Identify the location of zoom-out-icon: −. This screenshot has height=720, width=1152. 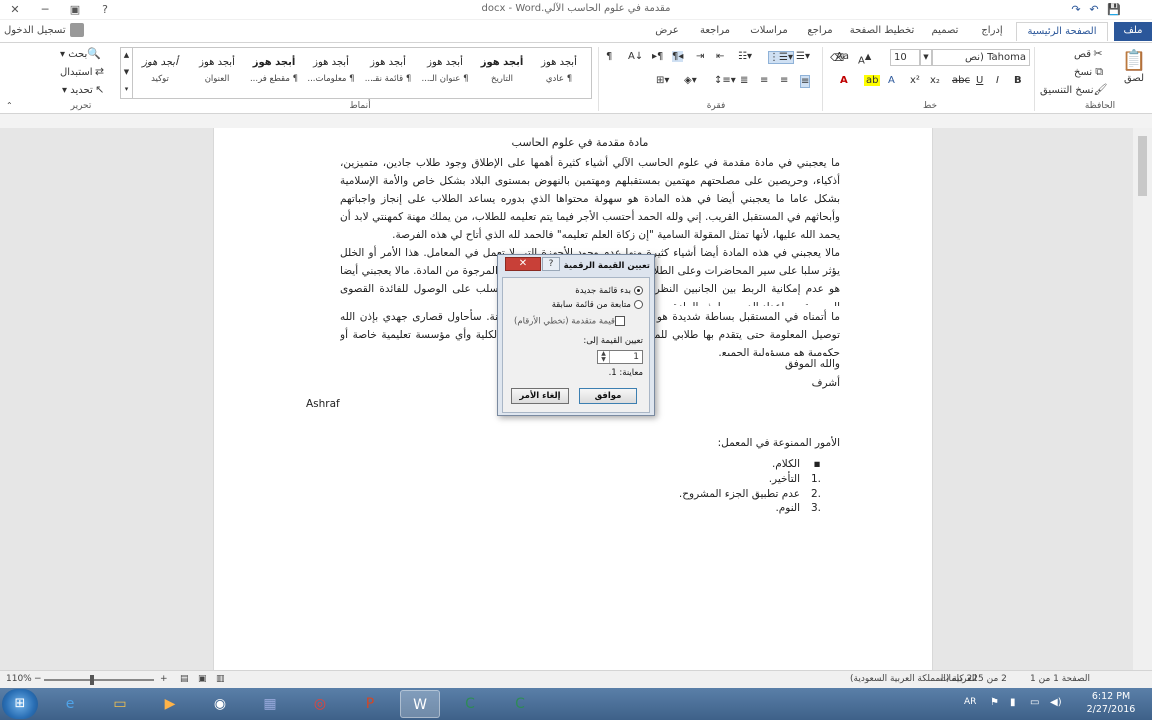
(38, 679).